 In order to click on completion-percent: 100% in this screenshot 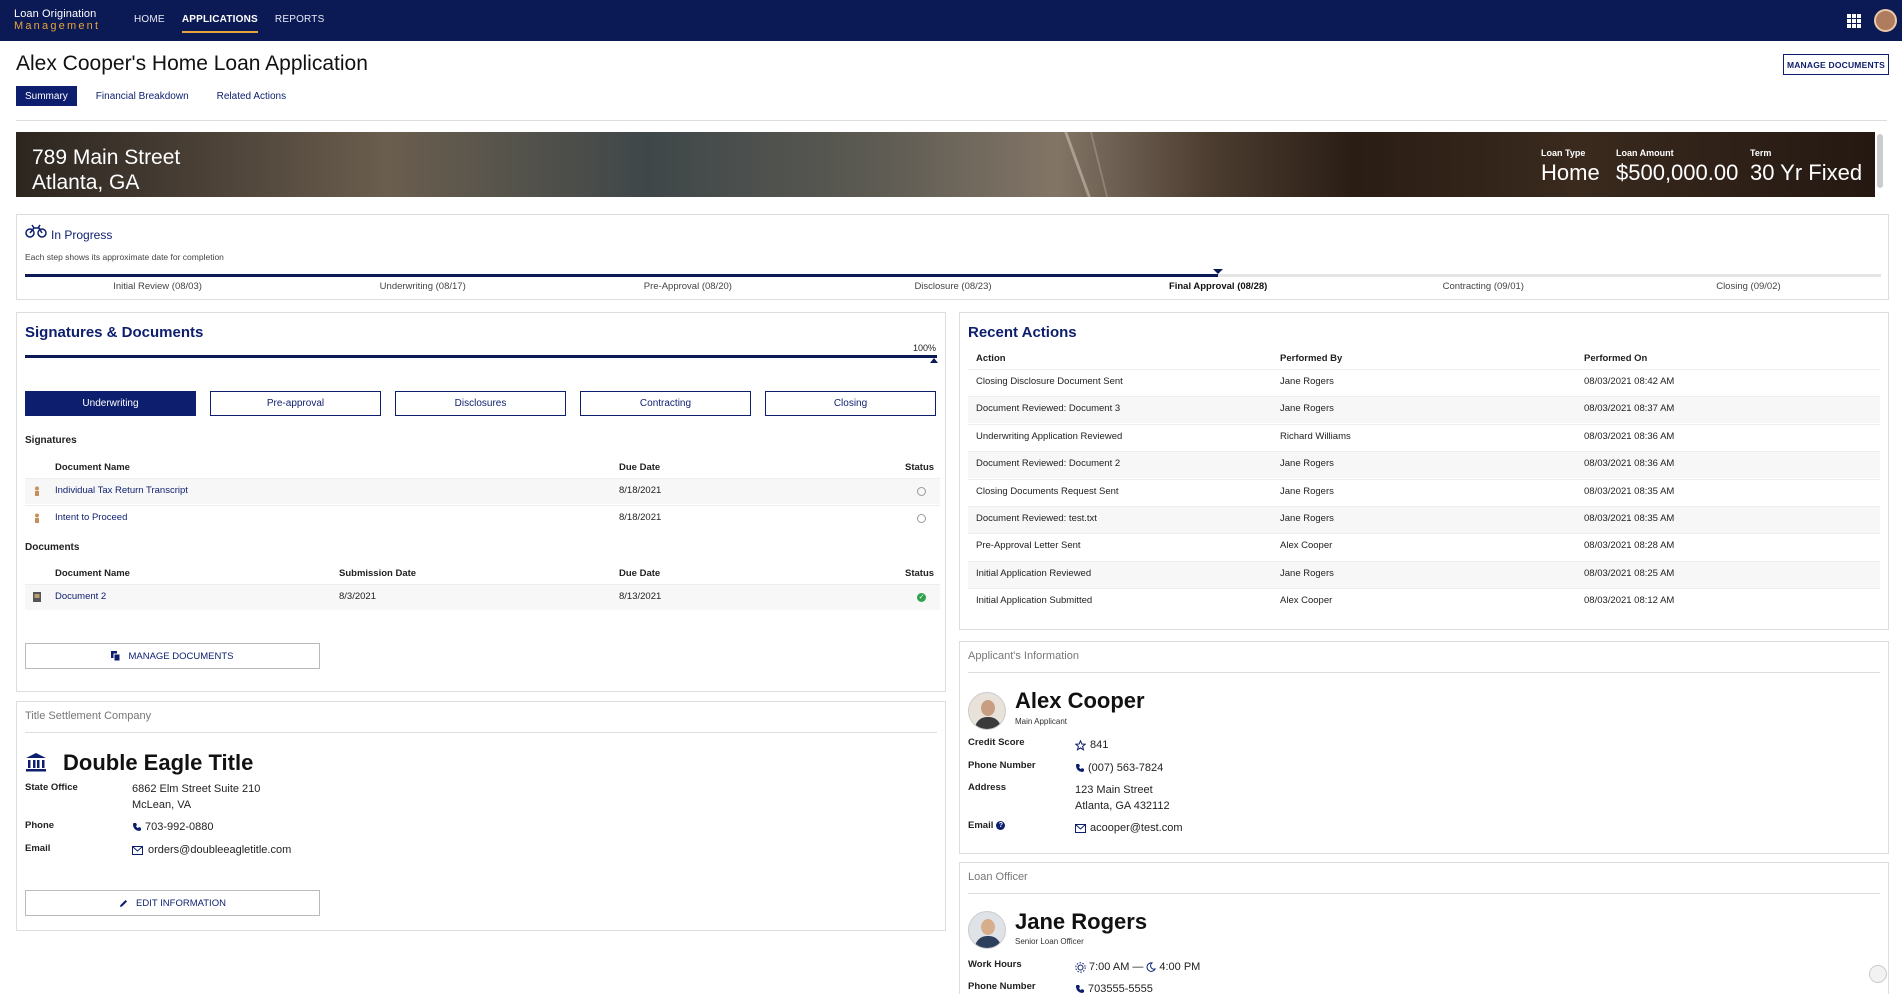, I will do `click(925, 348)`.